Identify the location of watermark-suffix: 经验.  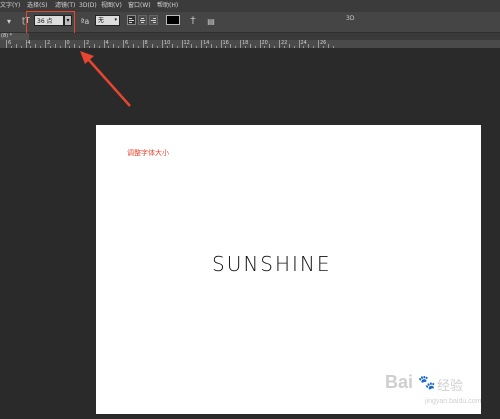
(450, 385).